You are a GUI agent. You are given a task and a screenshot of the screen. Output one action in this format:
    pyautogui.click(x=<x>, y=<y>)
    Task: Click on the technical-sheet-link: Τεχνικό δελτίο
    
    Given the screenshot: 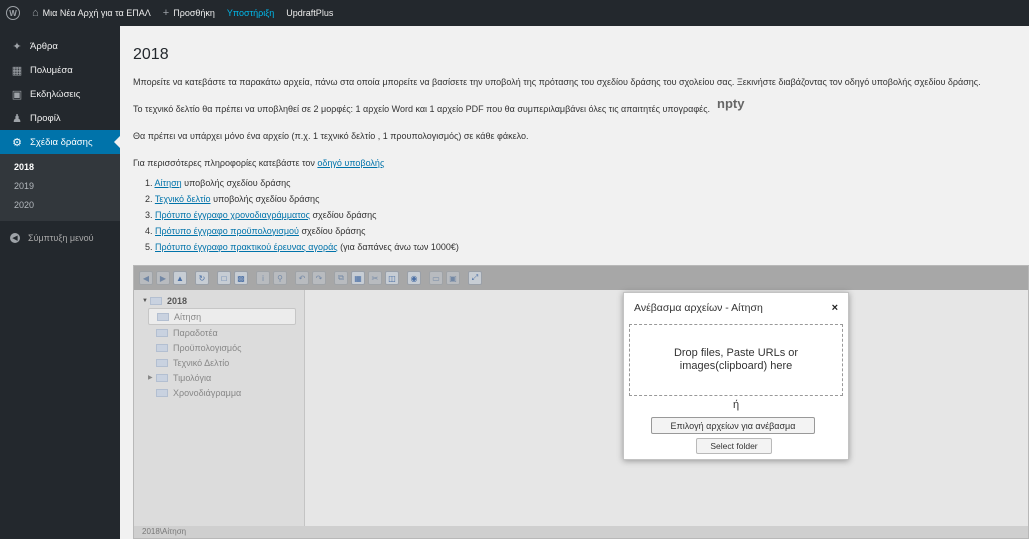 What is the action you would take?
    pyautogui.click(x=183, y=199)
    